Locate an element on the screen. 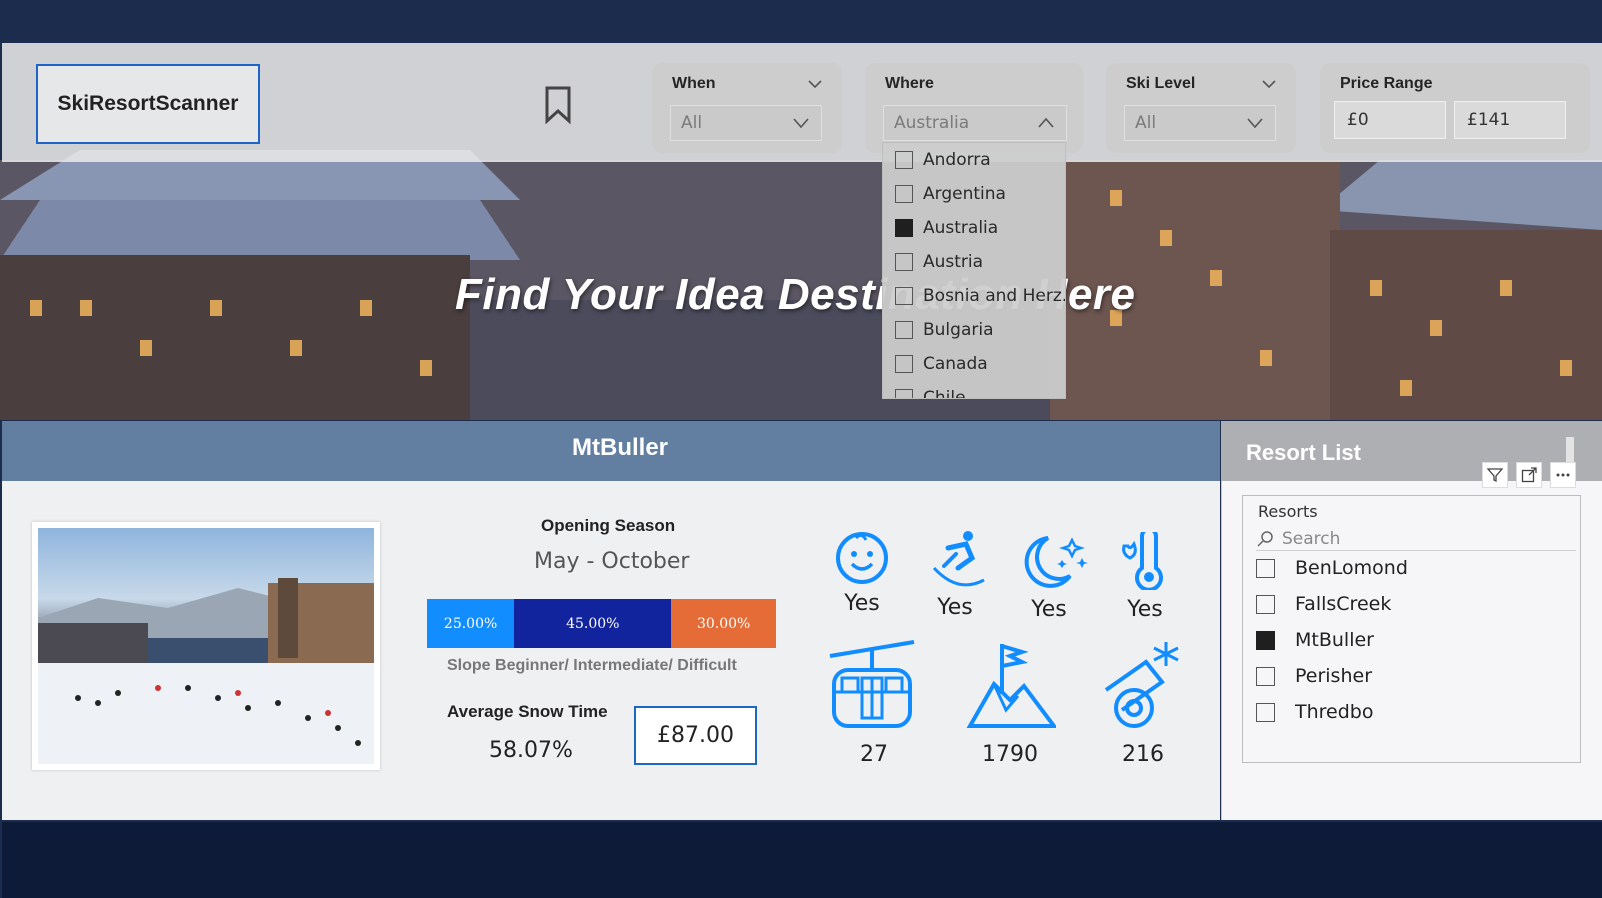 The width and height of the screenshot is (1602, 898). where-option: Bulgaria is located at coordinates (944, 330).